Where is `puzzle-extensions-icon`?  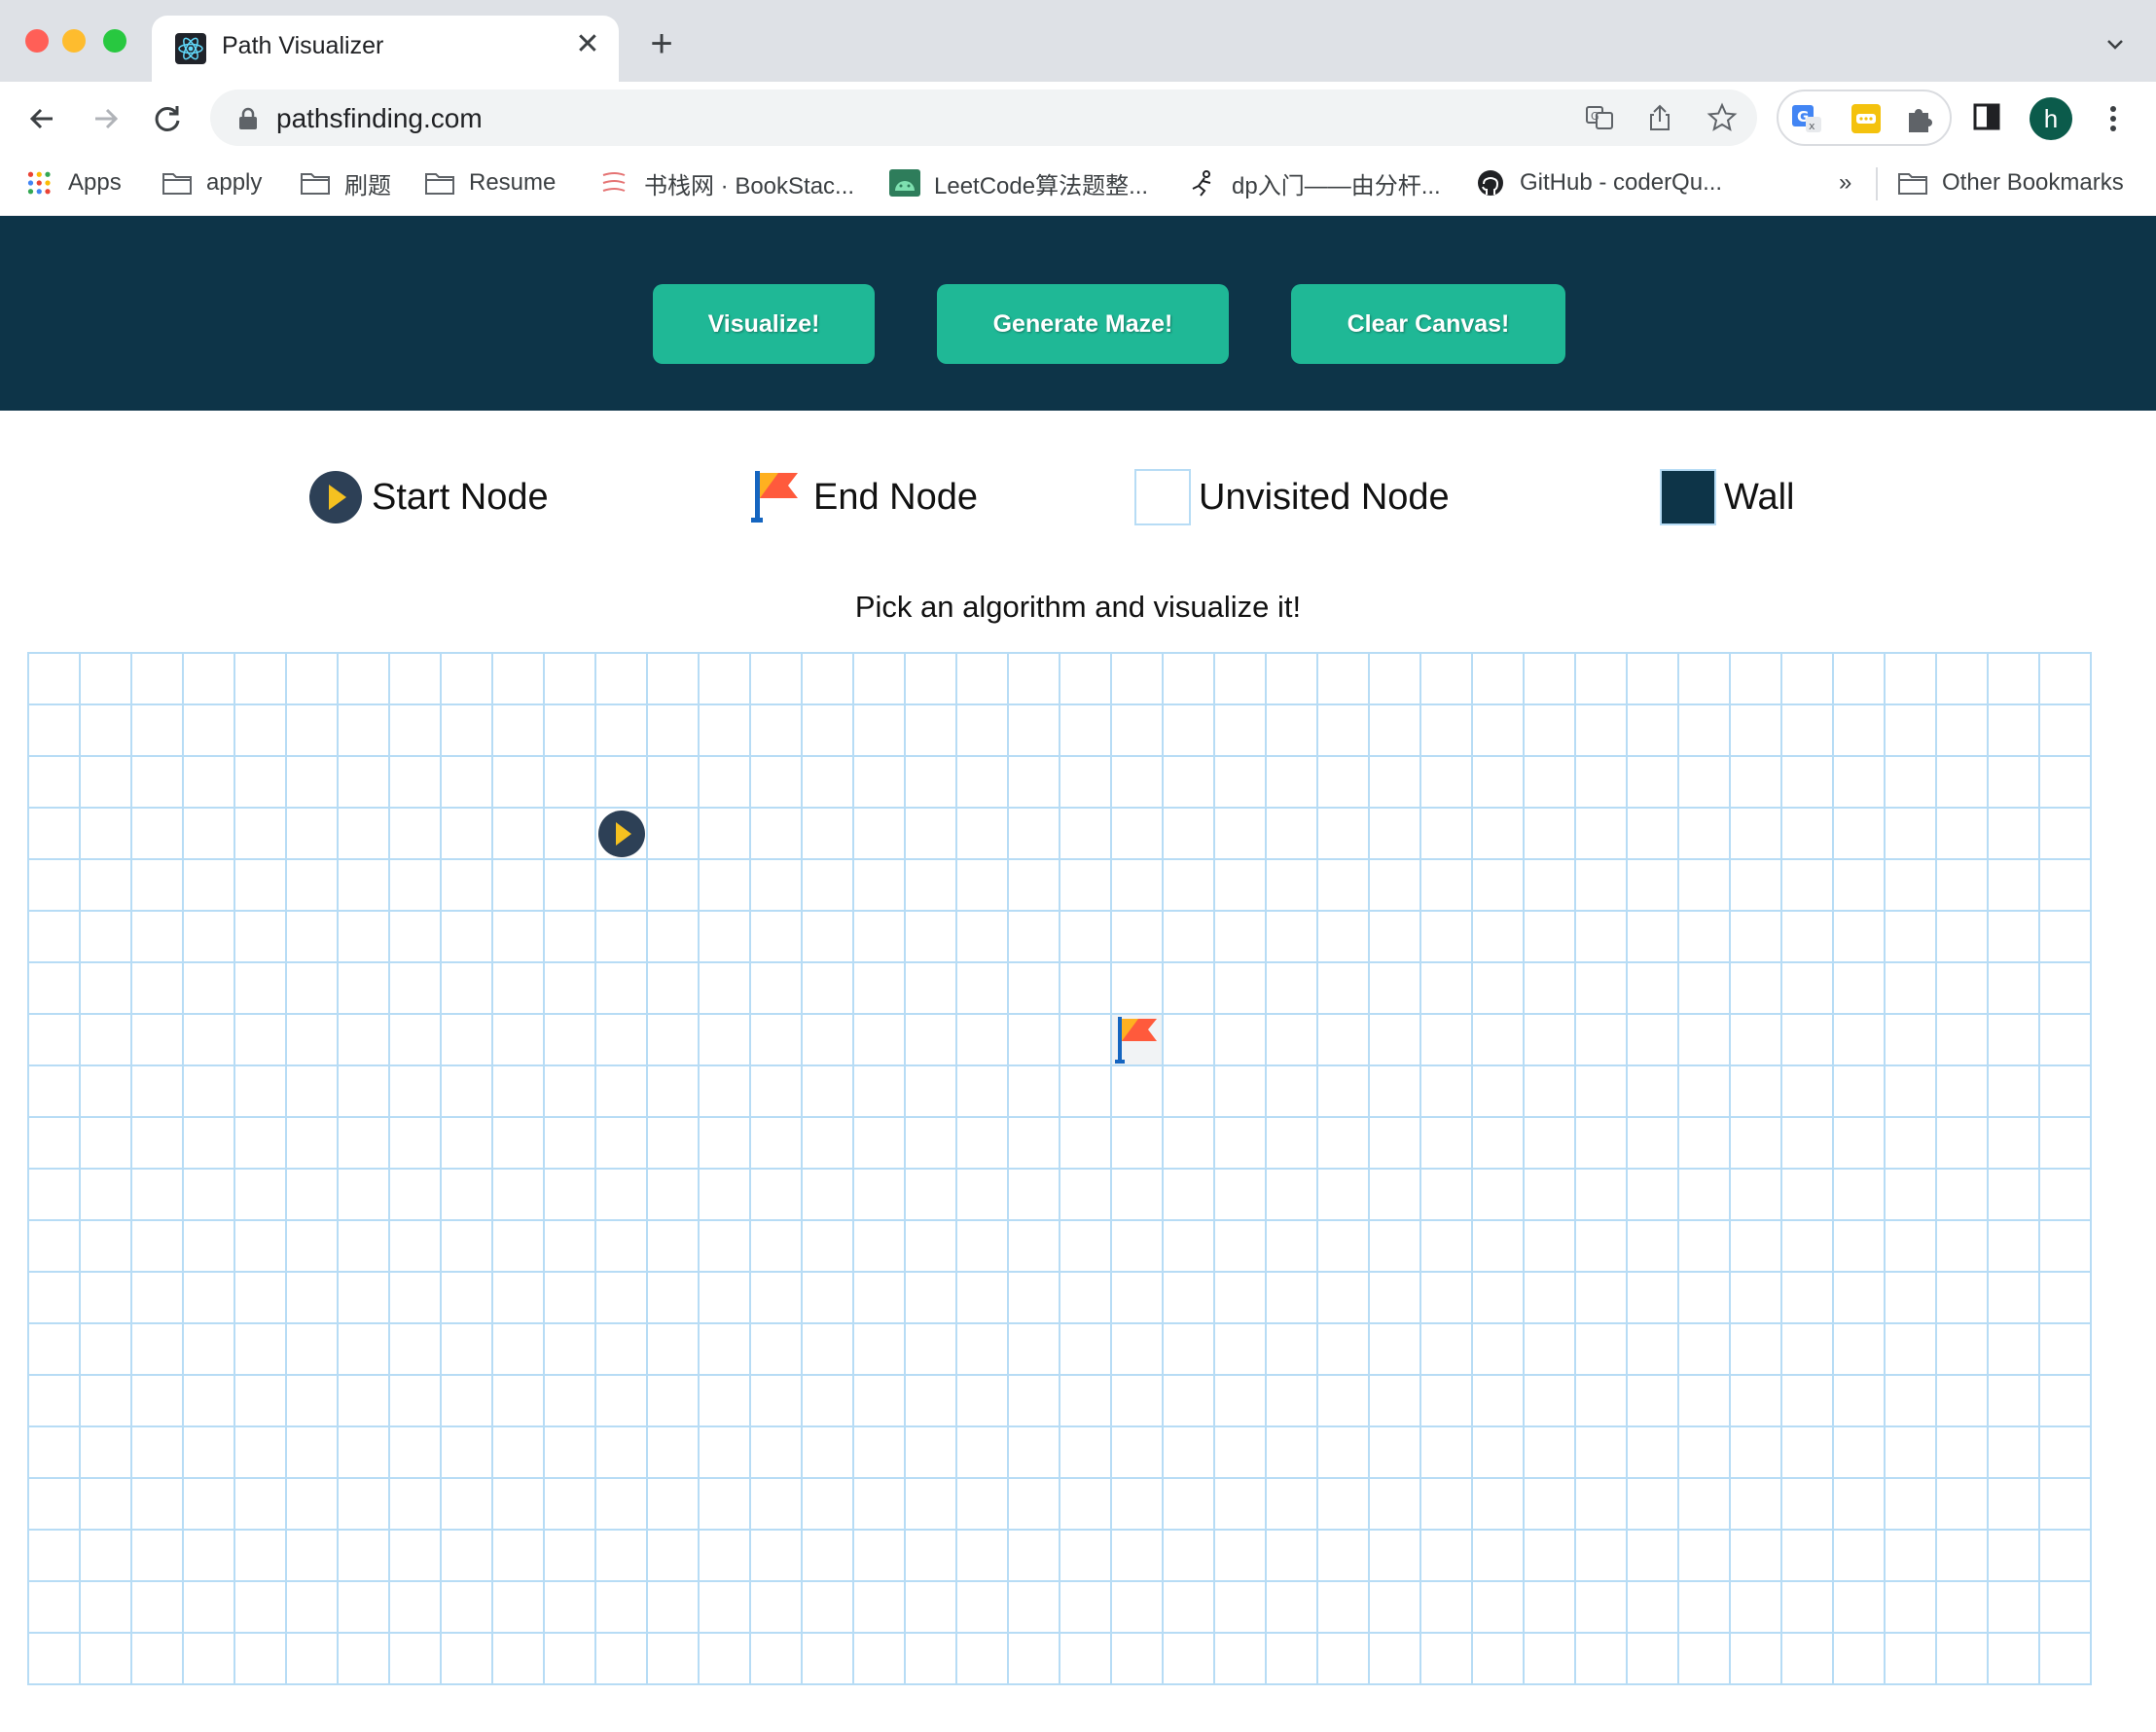 puzzle-extensions-icon is located at coordinates (1920, 119).